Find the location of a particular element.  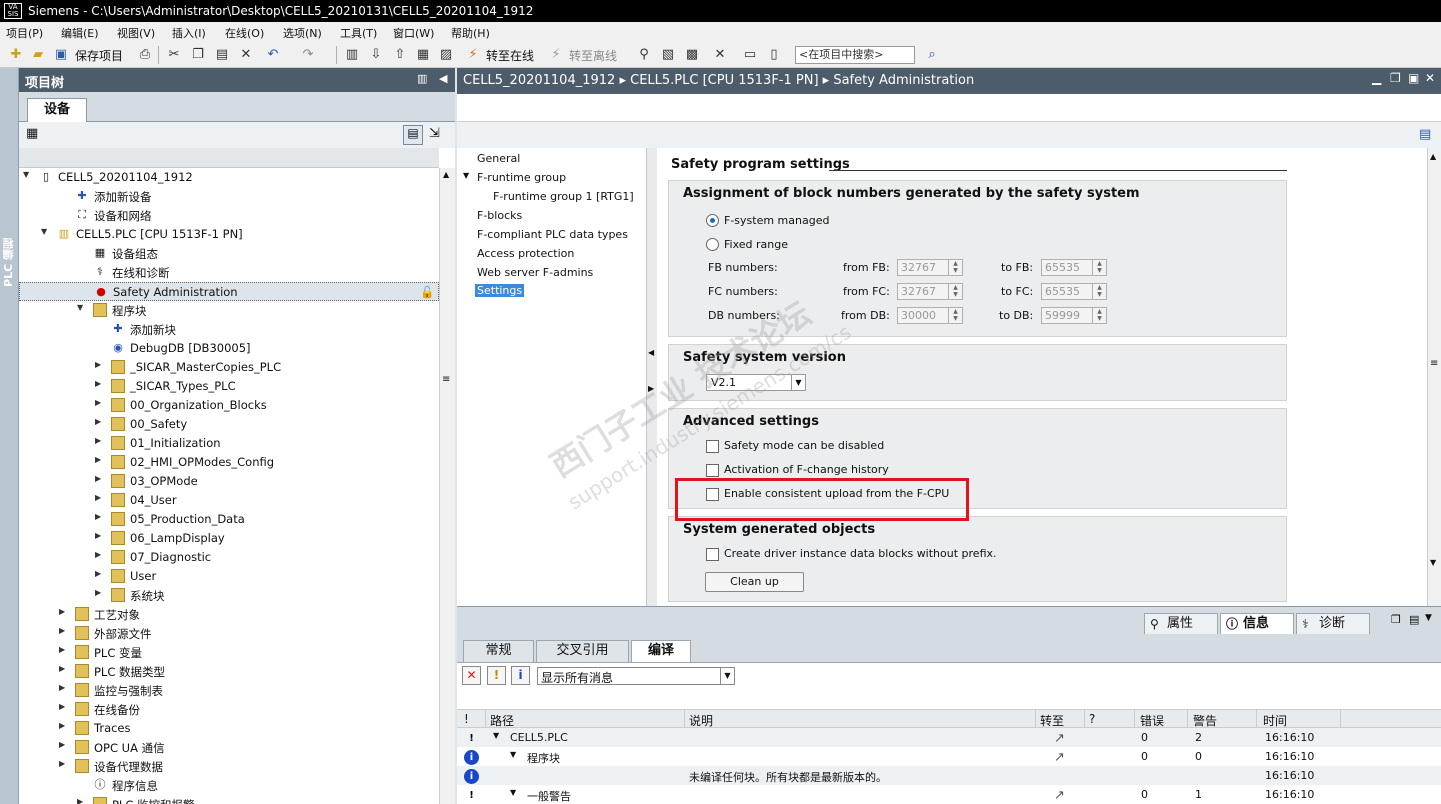

to-db-spinner: 59999 ▲ ▼ is located at coordinates (1074, 315).